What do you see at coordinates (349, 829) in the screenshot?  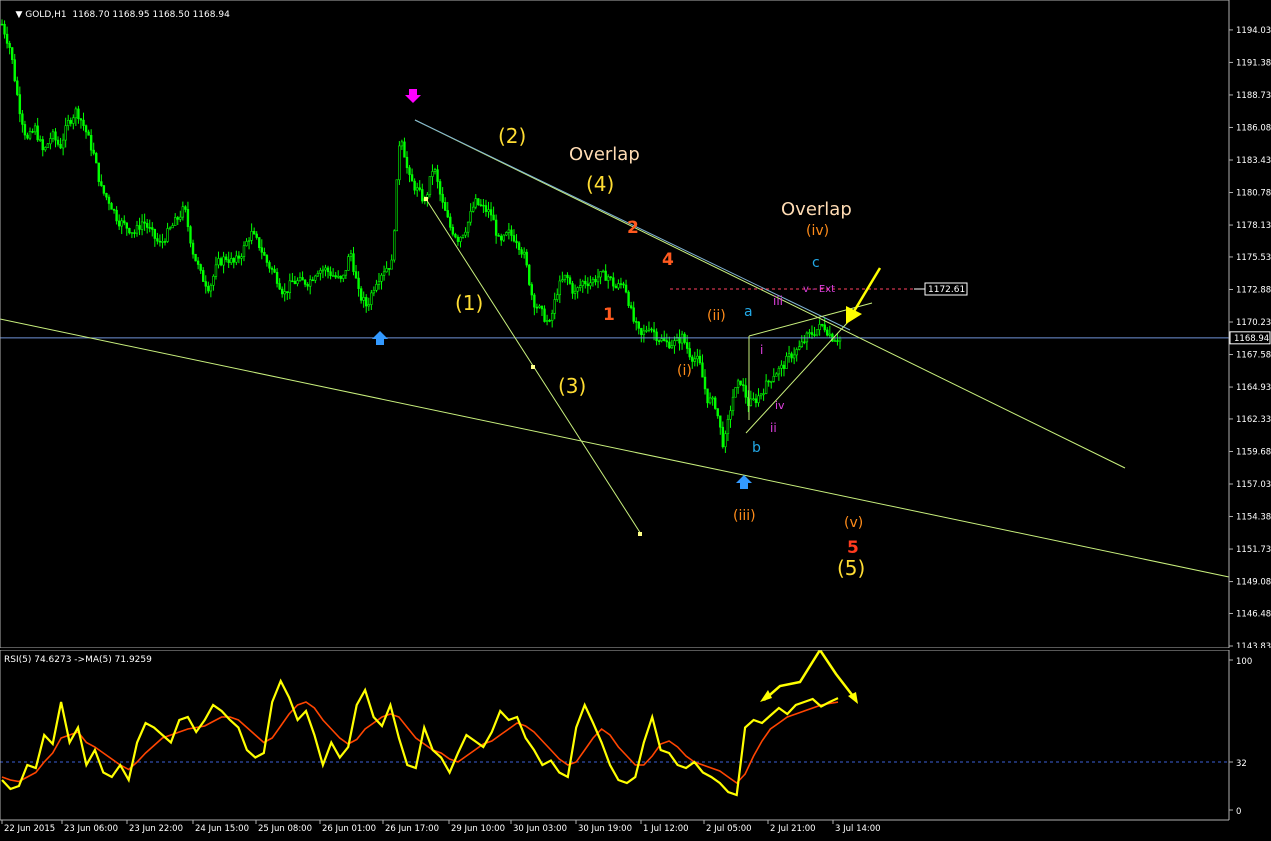 I see `time-tick-label: 26 Jun 01:00` at bounding box center [349, 829].